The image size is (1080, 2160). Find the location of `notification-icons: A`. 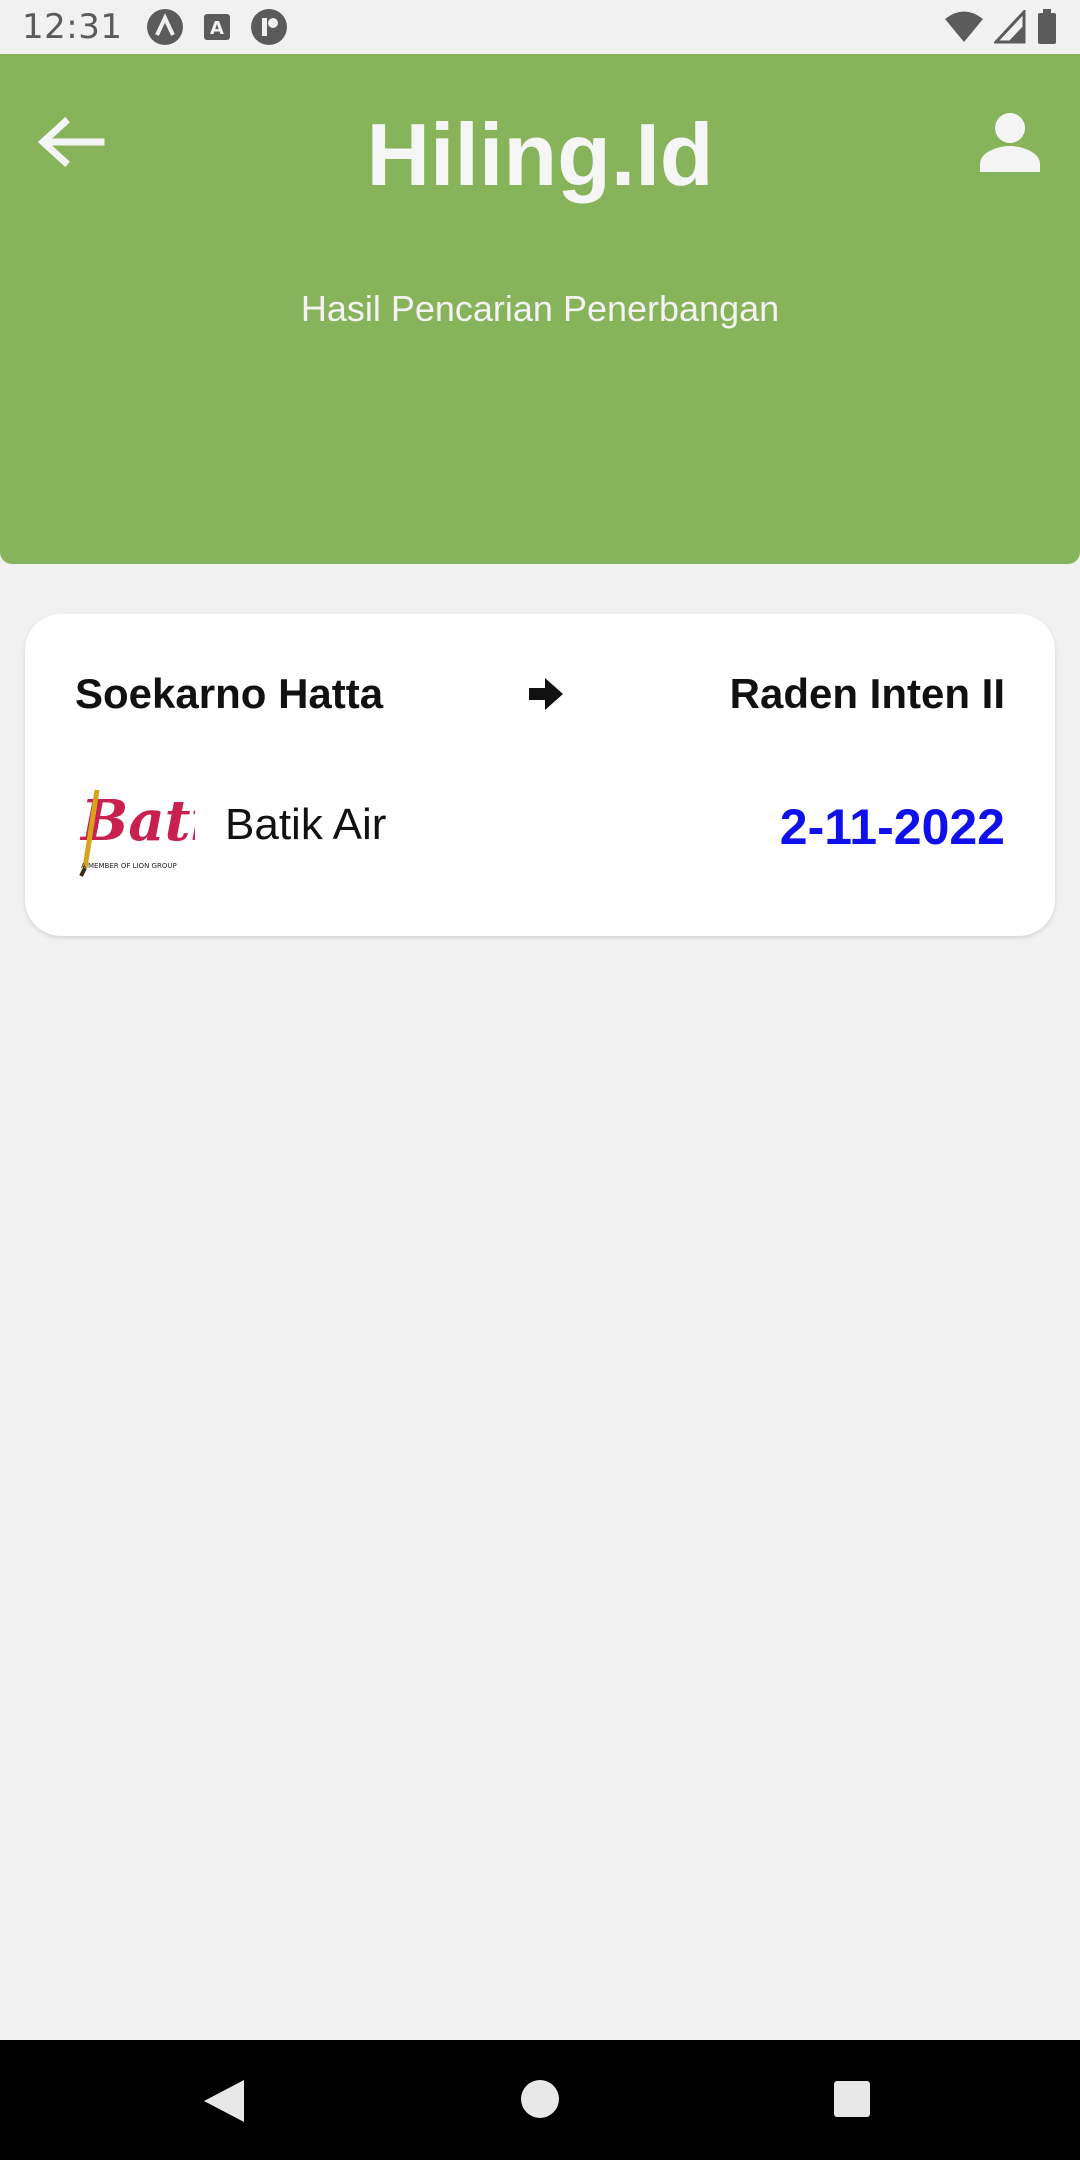

notification-icons: A is located at coordinates (217, 27).